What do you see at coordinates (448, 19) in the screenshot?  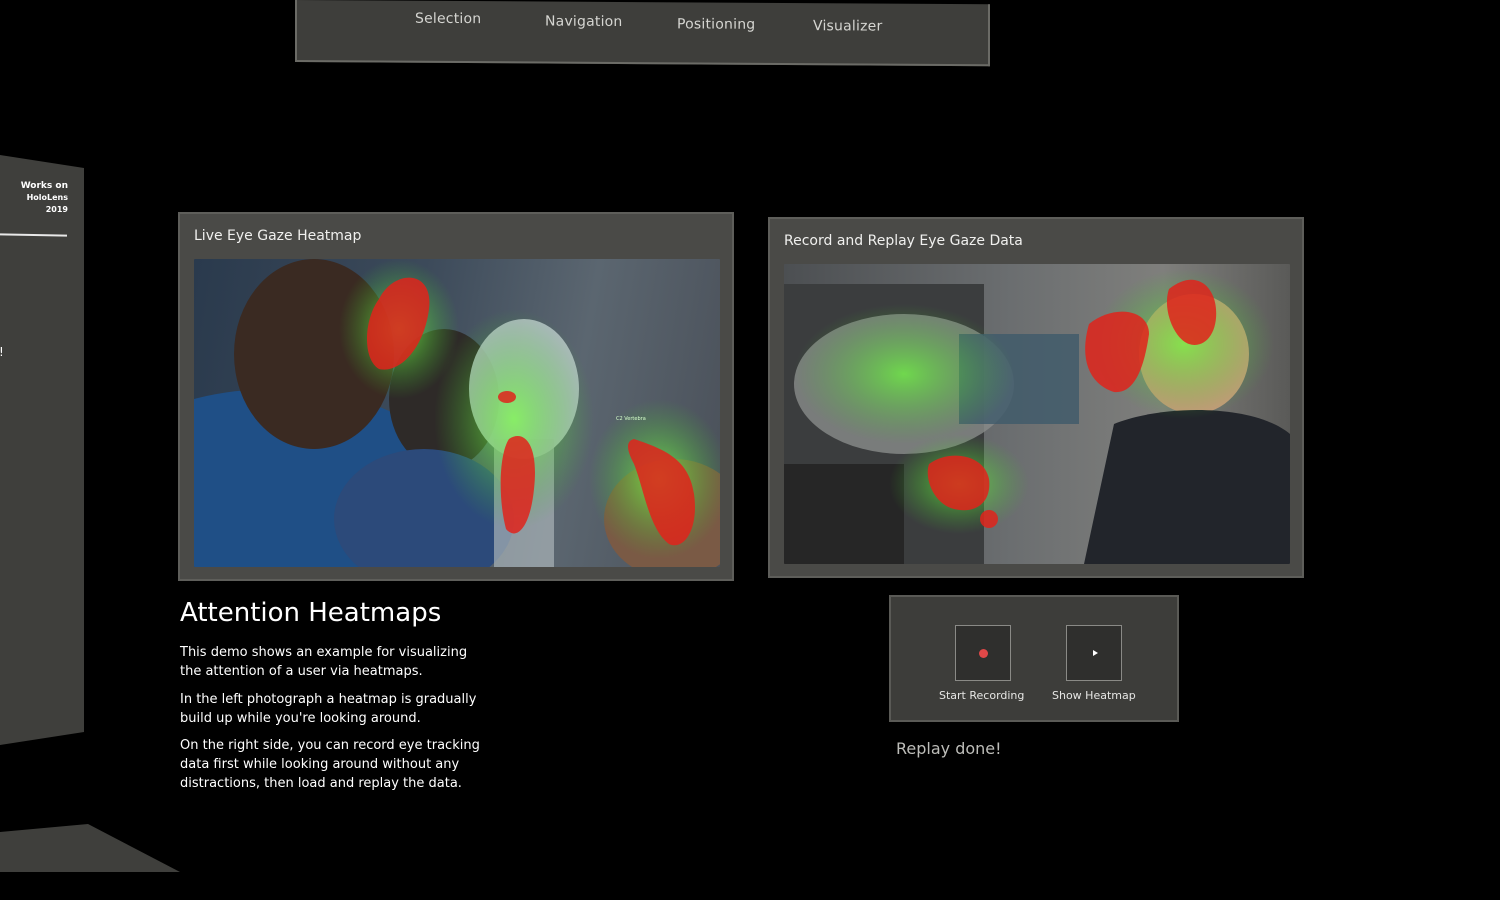 I see `tab-selection: Selection` at bounding box center [448, 19].